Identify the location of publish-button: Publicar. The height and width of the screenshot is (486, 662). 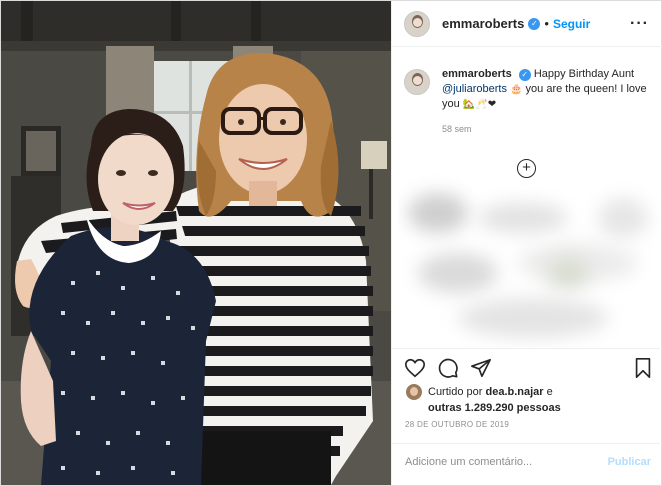
(629, 462).